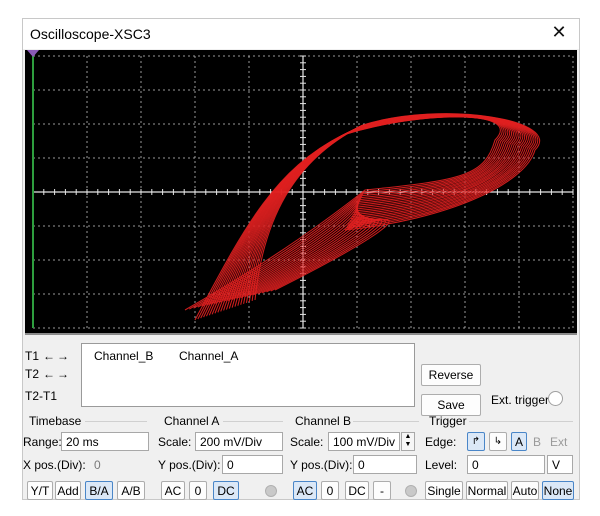  What do you see at coordinates (189, 465) in the screenshot?
I see `channel-a-ypos-label: Y pos.(Div):` at bounding box center [189, 465].